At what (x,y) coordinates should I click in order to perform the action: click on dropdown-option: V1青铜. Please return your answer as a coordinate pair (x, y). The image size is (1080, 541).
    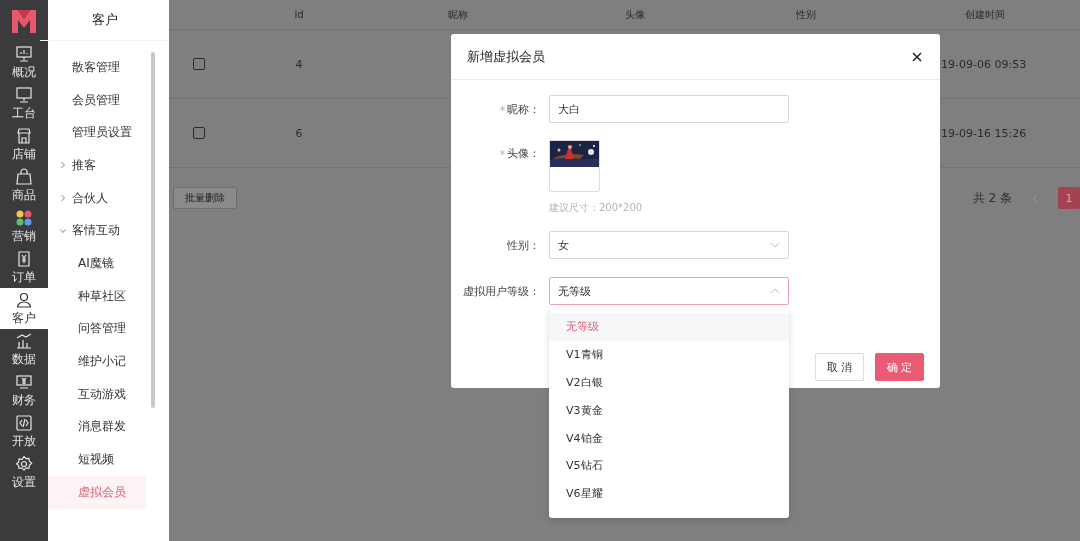
    Looking at the image, I should click on (669, 354).